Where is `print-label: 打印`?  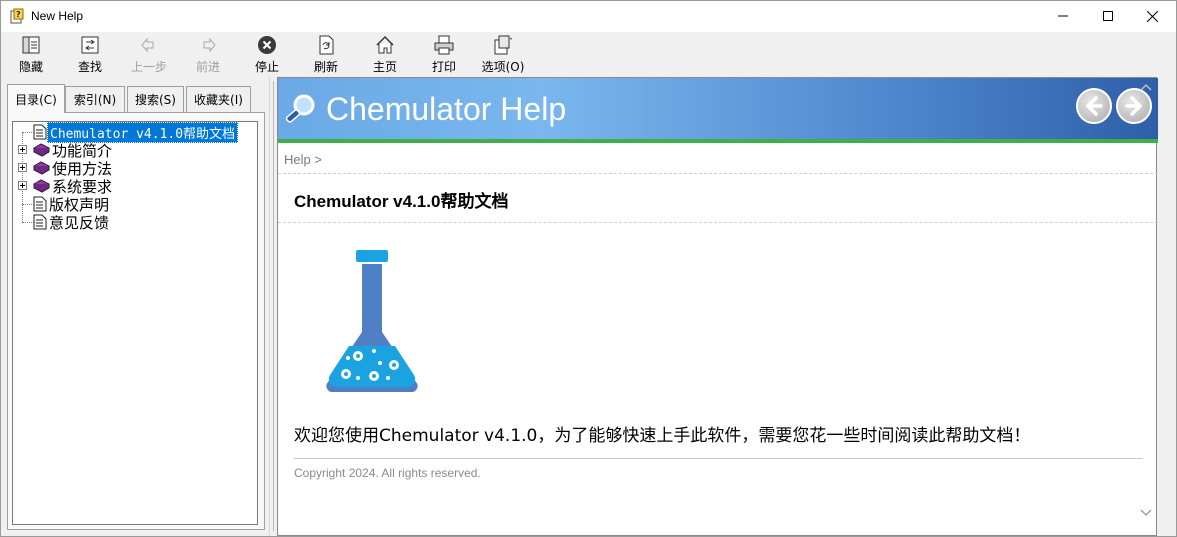
print-label: 打印 is located at coordinates (443, 67).